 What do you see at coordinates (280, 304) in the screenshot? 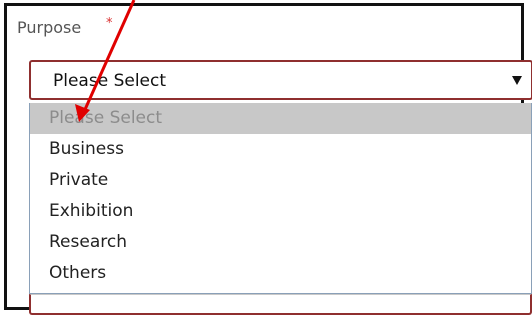
I see `next-field-edge` at bounding box center [280, 304].